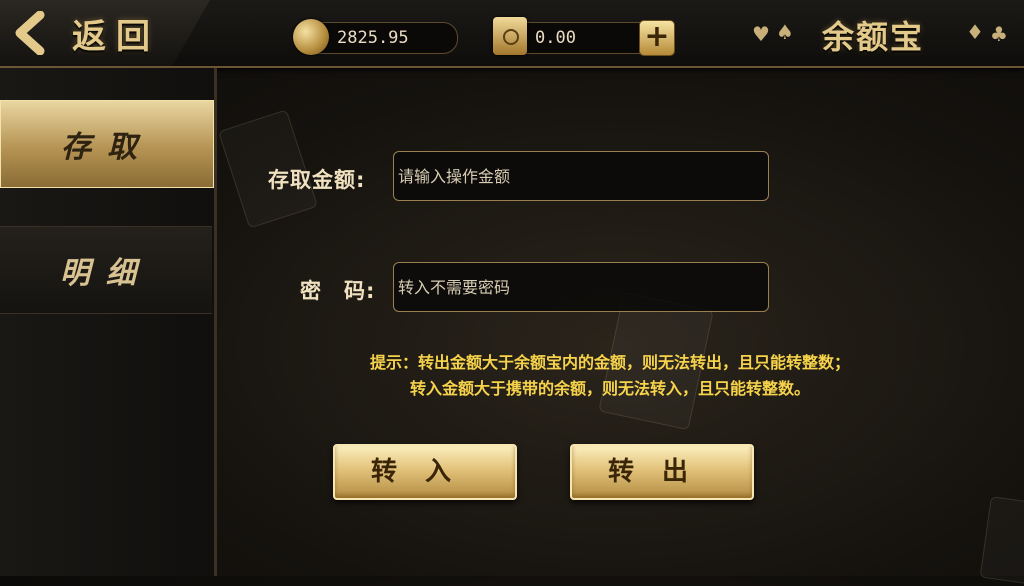 This screenshot has height=586, width=1024. I want to click on balance-value: 2825.95, so click(373, 38).